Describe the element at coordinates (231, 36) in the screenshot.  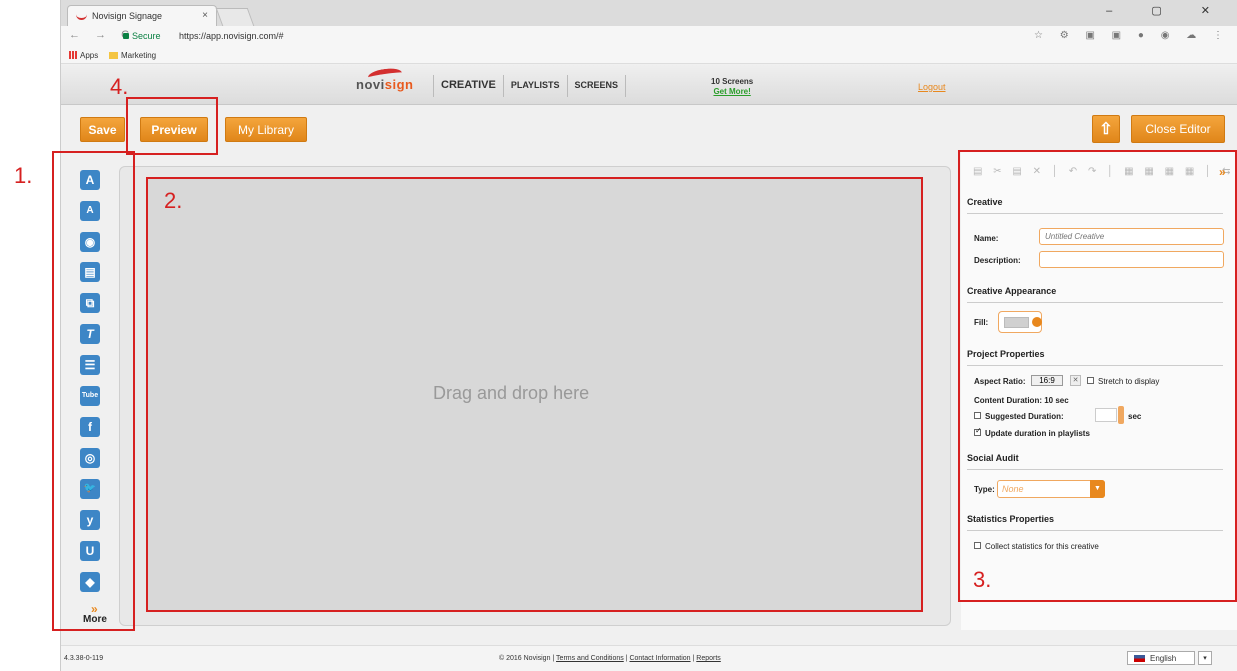
I see `url-field: https://app.novisign.com/#` at that location.